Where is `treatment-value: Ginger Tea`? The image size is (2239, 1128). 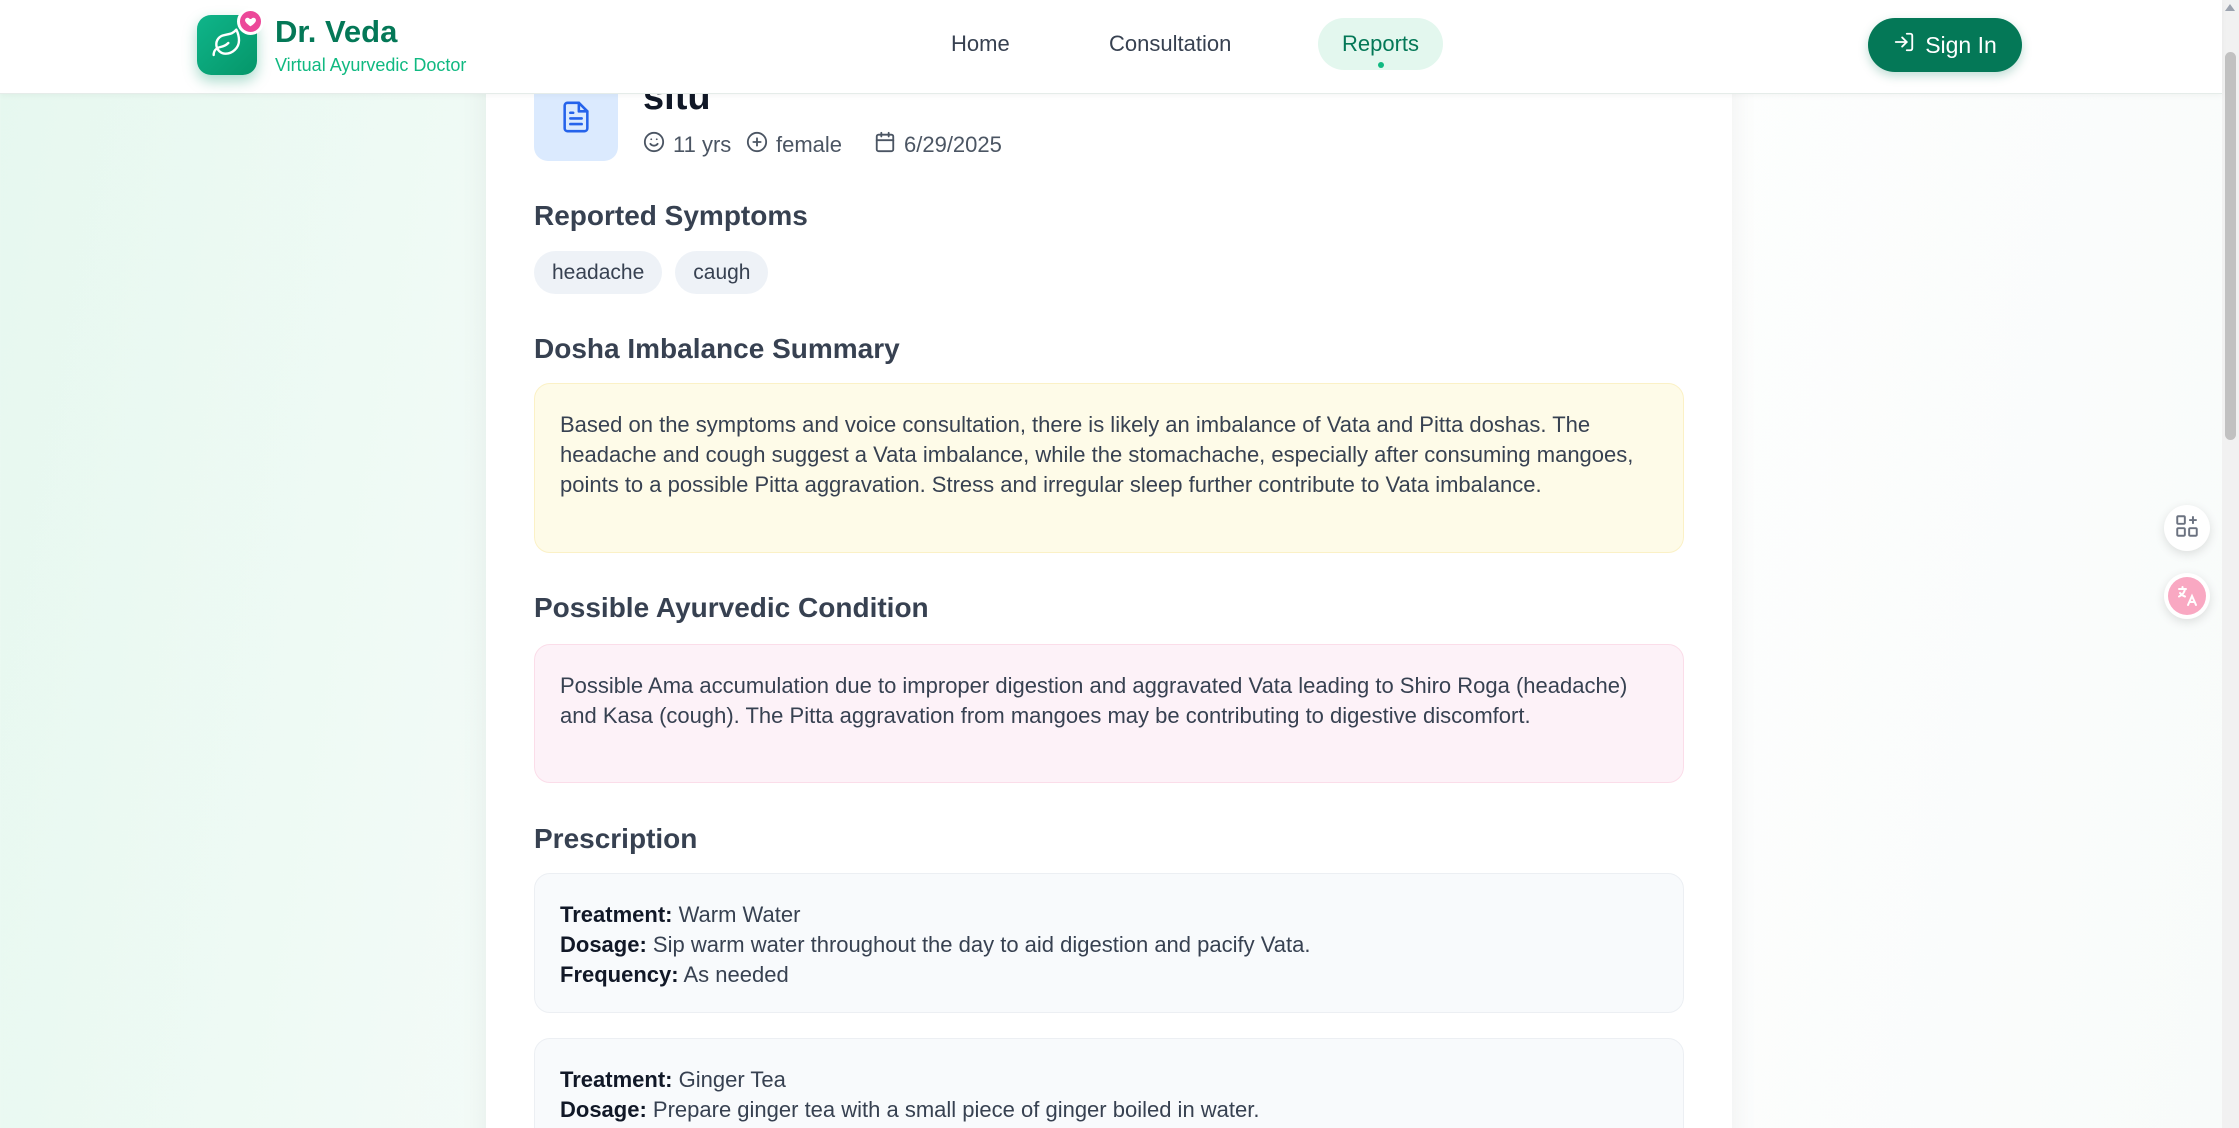 treatment-value: Ginger Tea is located at coordinates (732, 1079).